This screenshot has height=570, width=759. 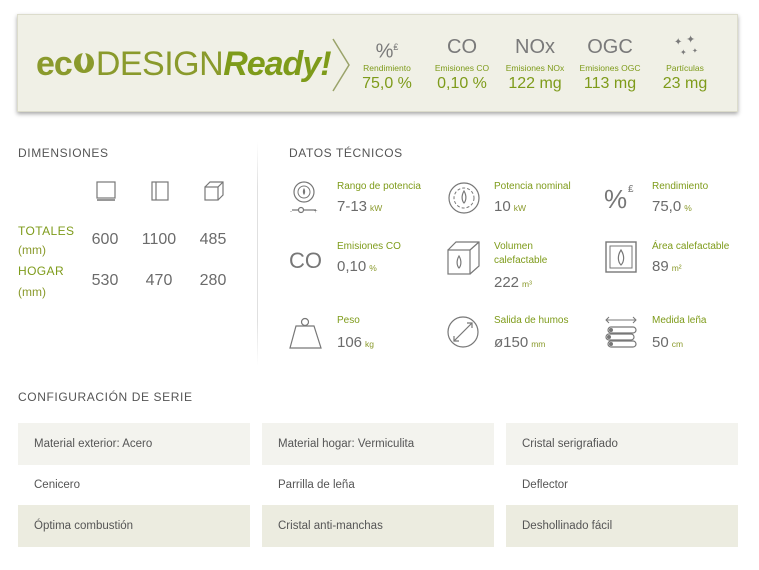 What do you see at coordinates (521, 268) in the screenshot?
I see `tech-volumen-calefactable: Volumen calefactable 222 m³` at bounding box center [521, 268].